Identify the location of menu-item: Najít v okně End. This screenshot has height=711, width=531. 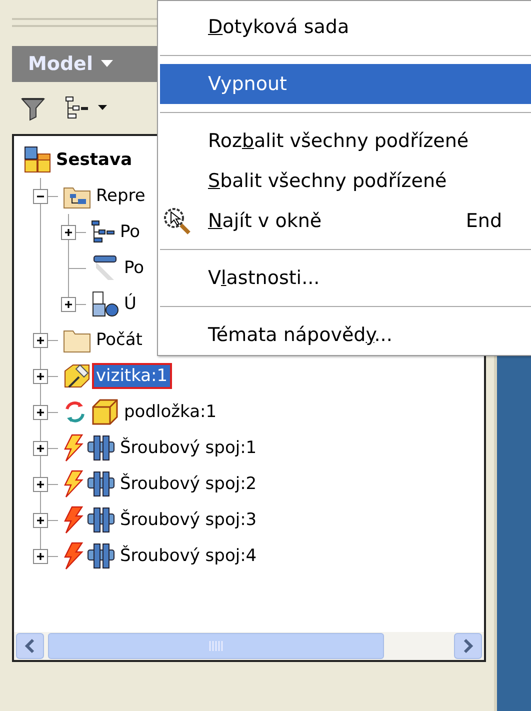
(345, 221).